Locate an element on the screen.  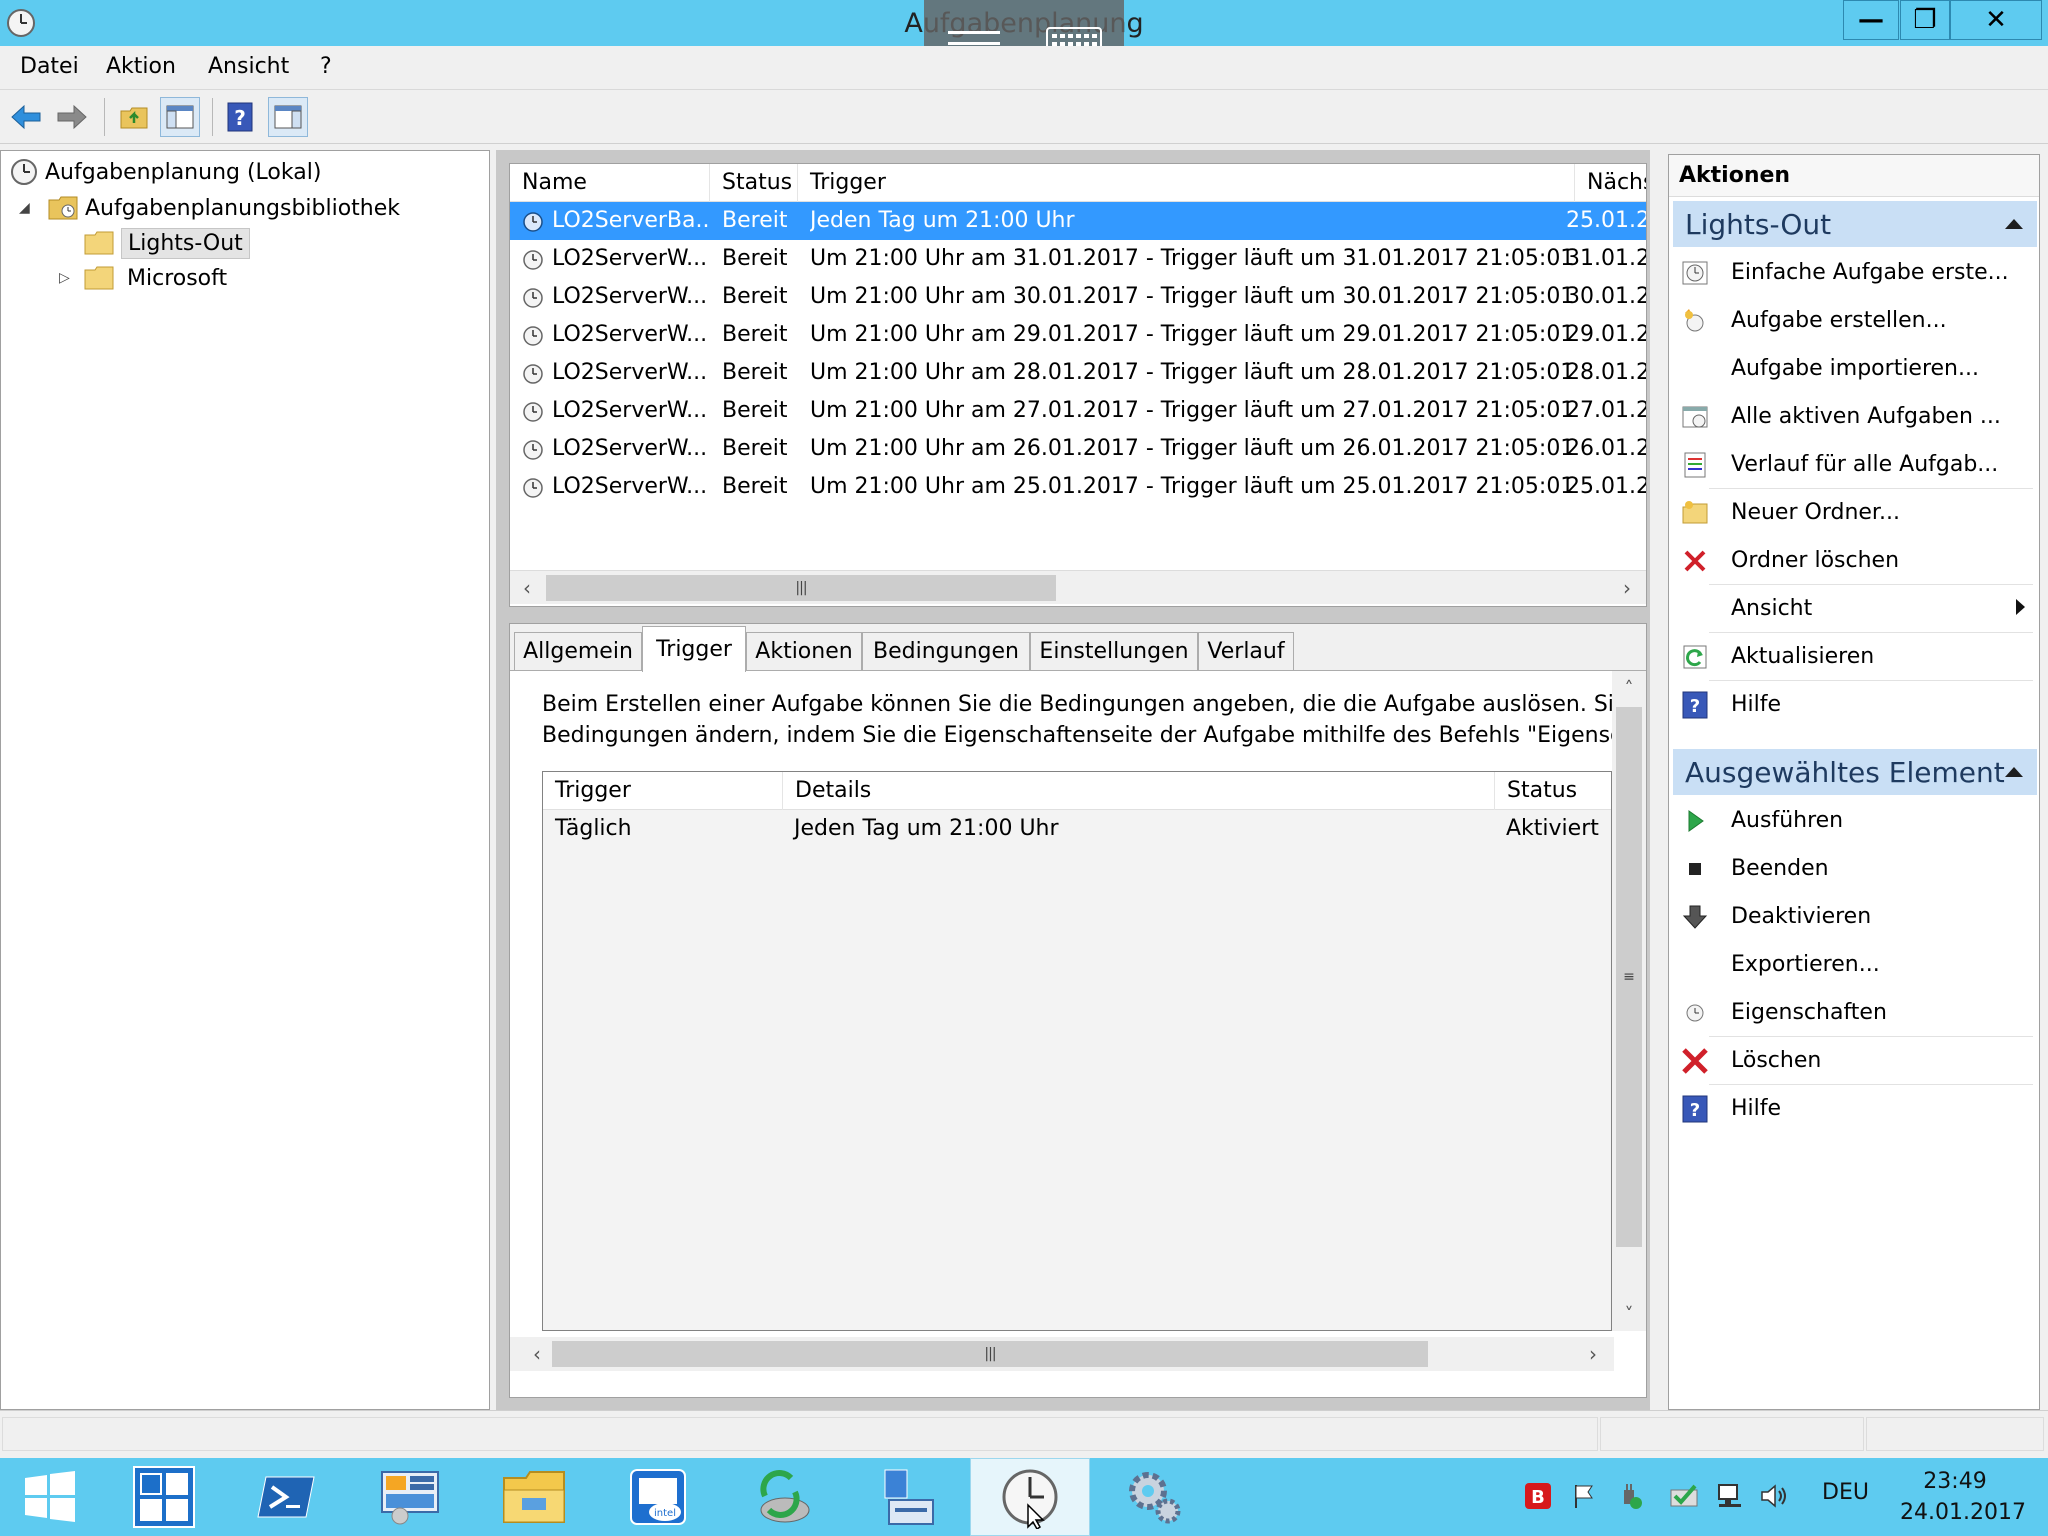
taskbar-clock: 23:49 24.01.2017 is located at coordinates (1963, 1497).